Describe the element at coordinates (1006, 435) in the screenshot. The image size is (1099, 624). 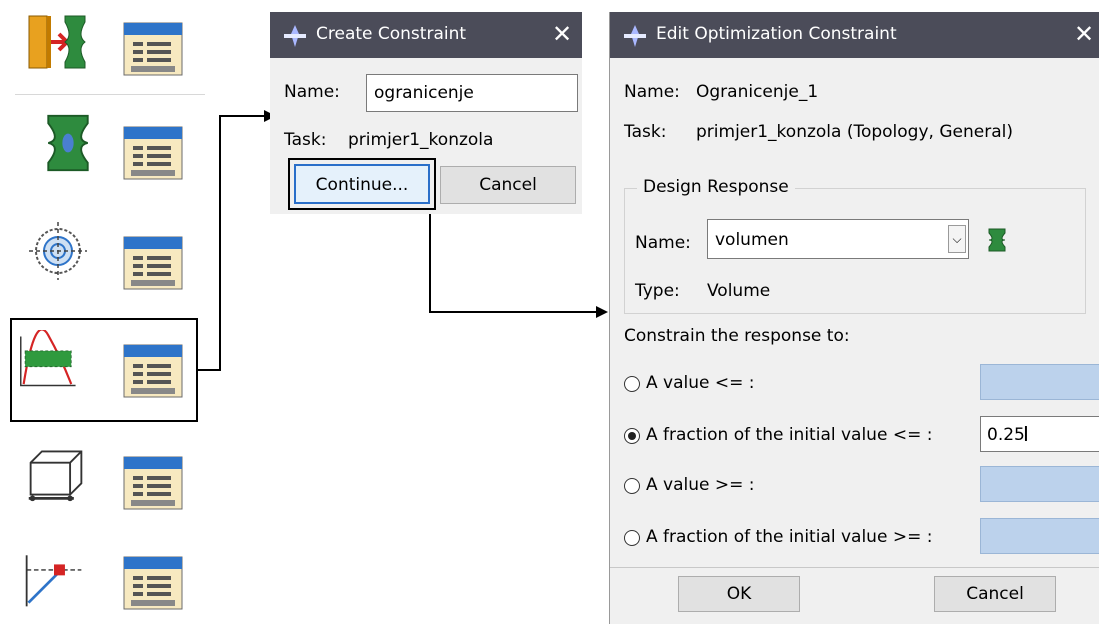
I see `fraction-le-value: 0.25` at that location.